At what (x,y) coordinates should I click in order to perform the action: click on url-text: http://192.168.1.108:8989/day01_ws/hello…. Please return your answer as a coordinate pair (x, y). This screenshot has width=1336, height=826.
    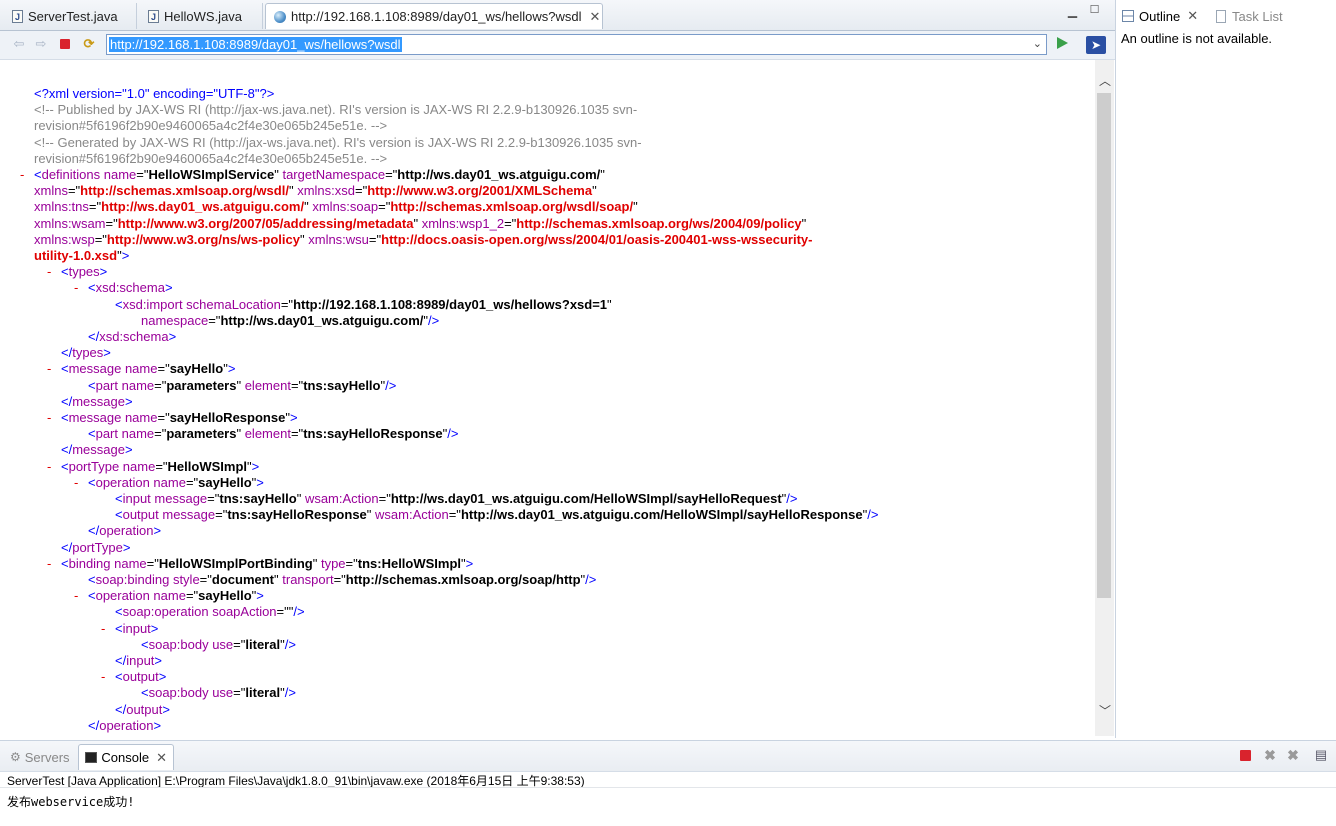
    Looking at the image, I should click on (255, 44).